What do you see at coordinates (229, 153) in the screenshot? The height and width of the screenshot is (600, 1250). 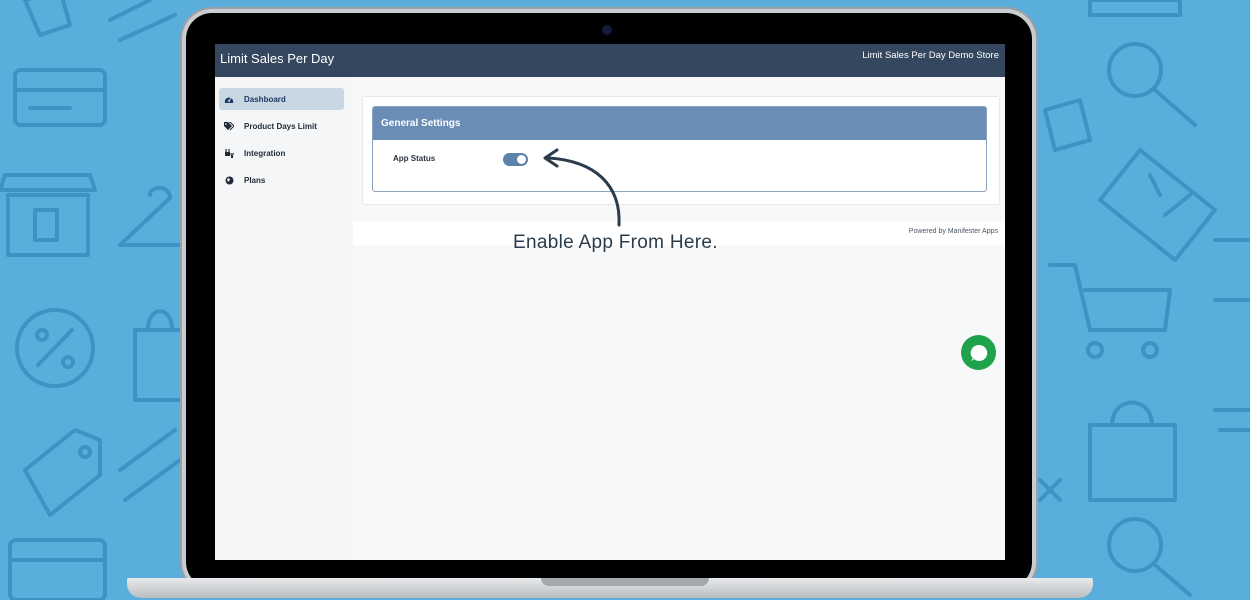 I see `plug-icon` at bounding box center [229, 153].